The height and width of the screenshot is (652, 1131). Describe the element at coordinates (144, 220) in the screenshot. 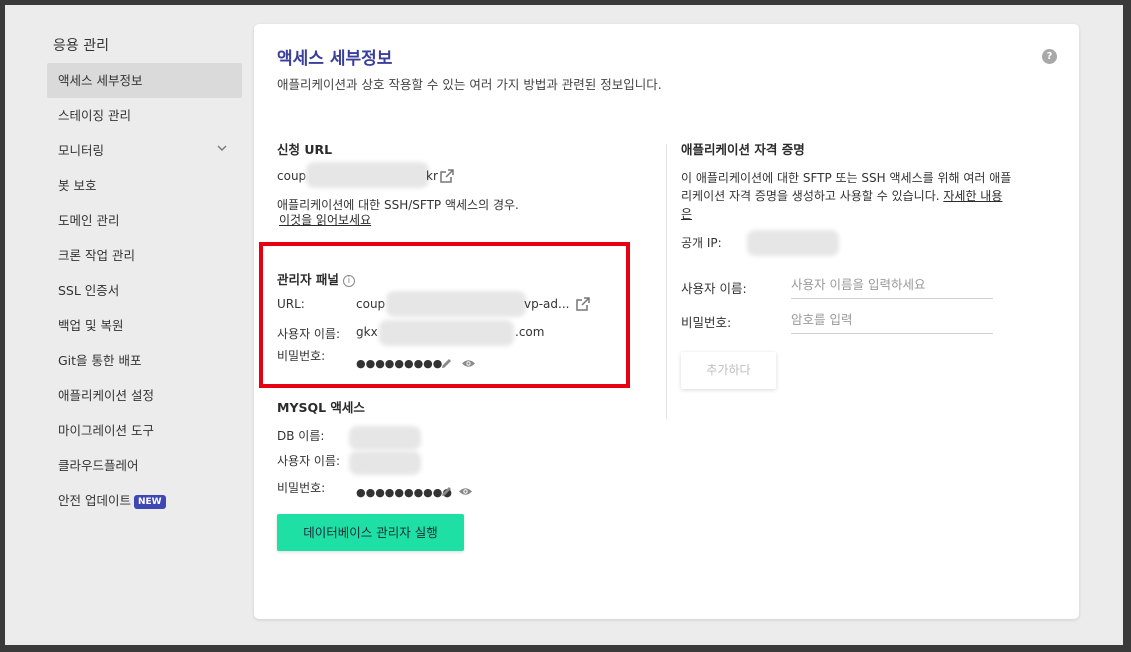

I see `sidebar-item-domains: 도메인 관리` at that location.